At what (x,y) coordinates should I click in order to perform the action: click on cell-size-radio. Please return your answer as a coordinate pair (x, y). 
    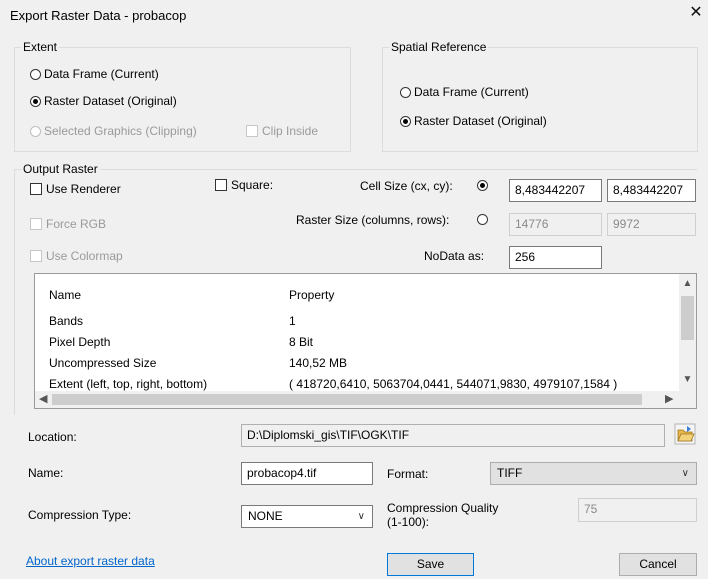
    Looking at the image, I should click on (484, 185).